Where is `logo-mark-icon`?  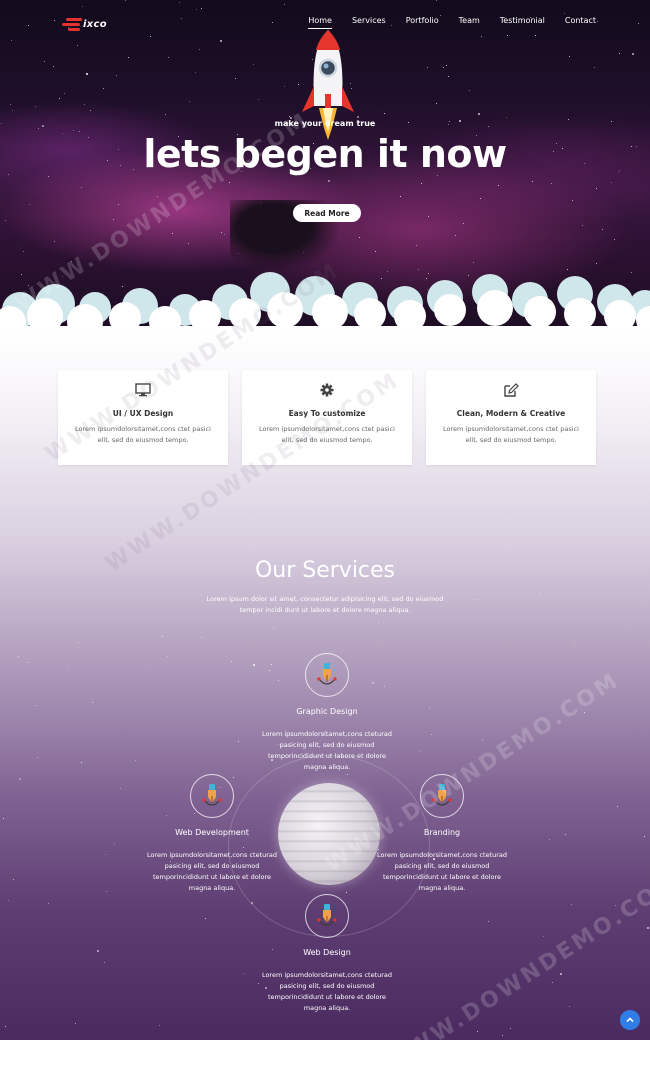
logo-mark-icon is located at coordinates (71, 24).